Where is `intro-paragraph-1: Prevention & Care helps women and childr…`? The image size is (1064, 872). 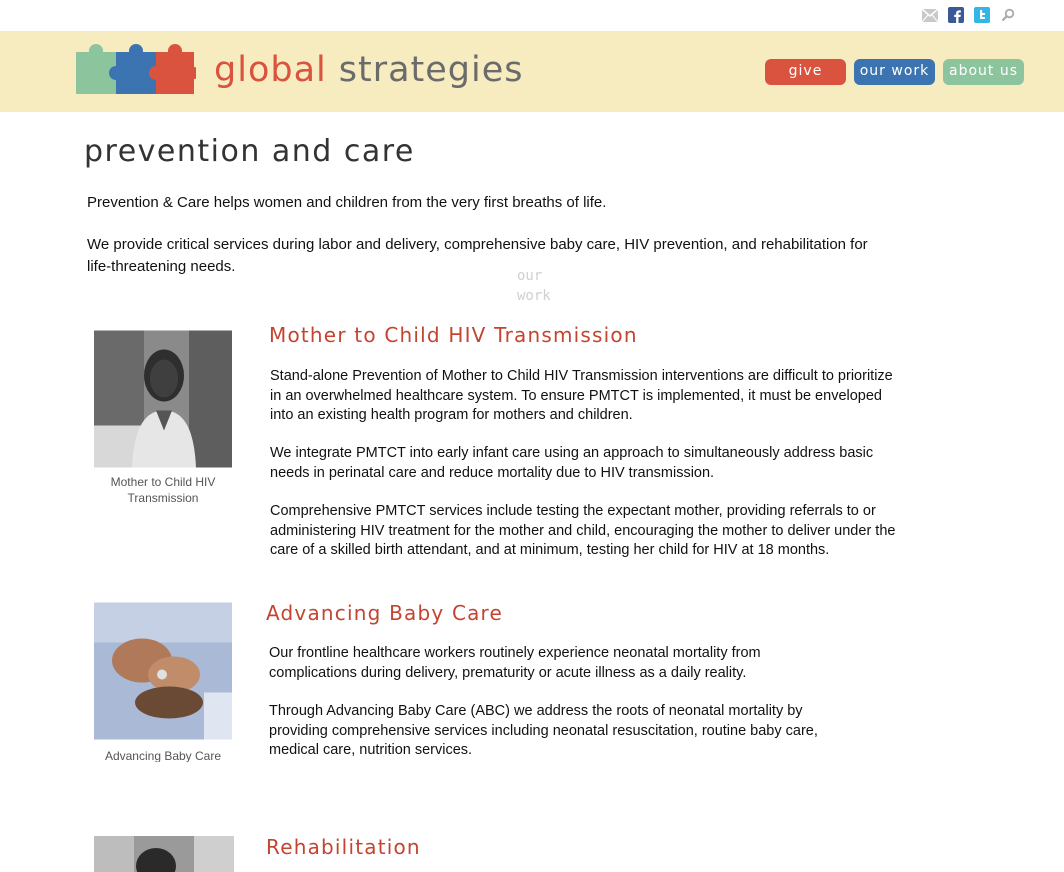 intro-paragraph-1: Prevention & Care helps women and childr… is located at coordinates (347, 202).